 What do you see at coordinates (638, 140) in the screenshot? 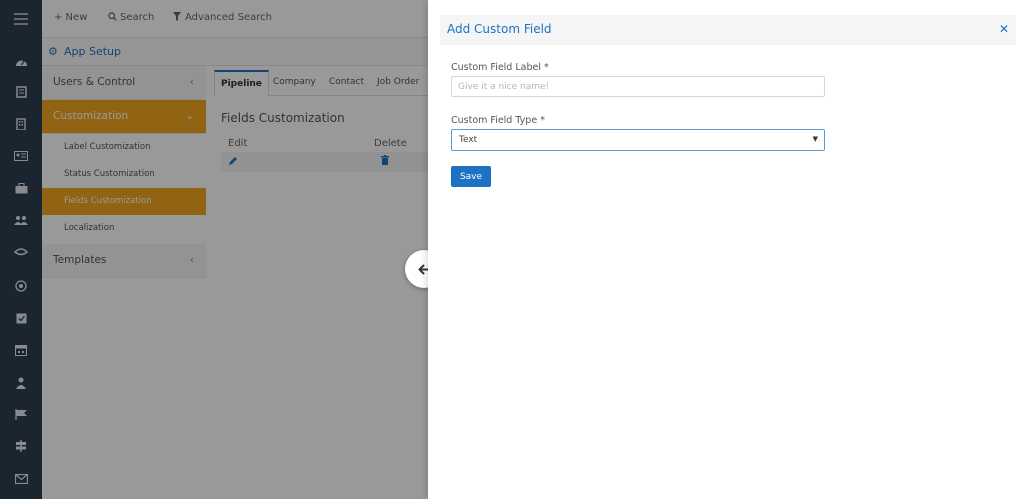
I see `custom-field-type-select: Text ▼` at bounding box center [638, 140].